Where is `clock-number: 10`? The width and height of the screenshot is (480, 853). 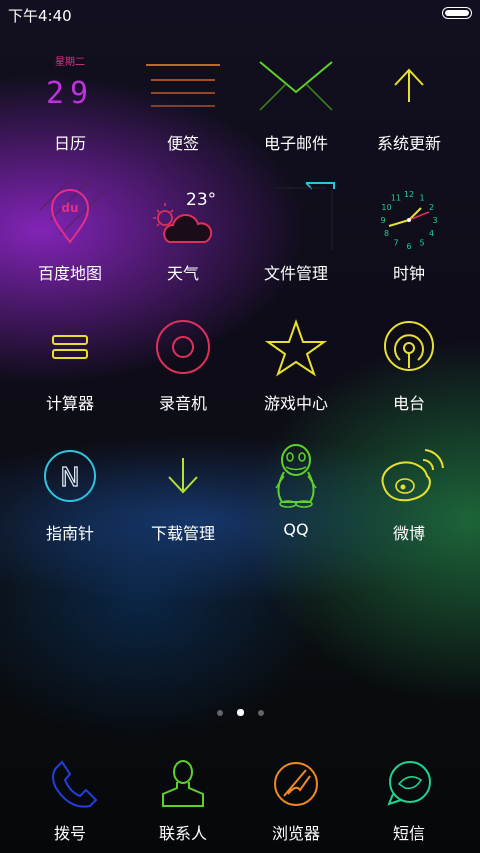 clock-number: 10 is located at coordinates (386, 207).